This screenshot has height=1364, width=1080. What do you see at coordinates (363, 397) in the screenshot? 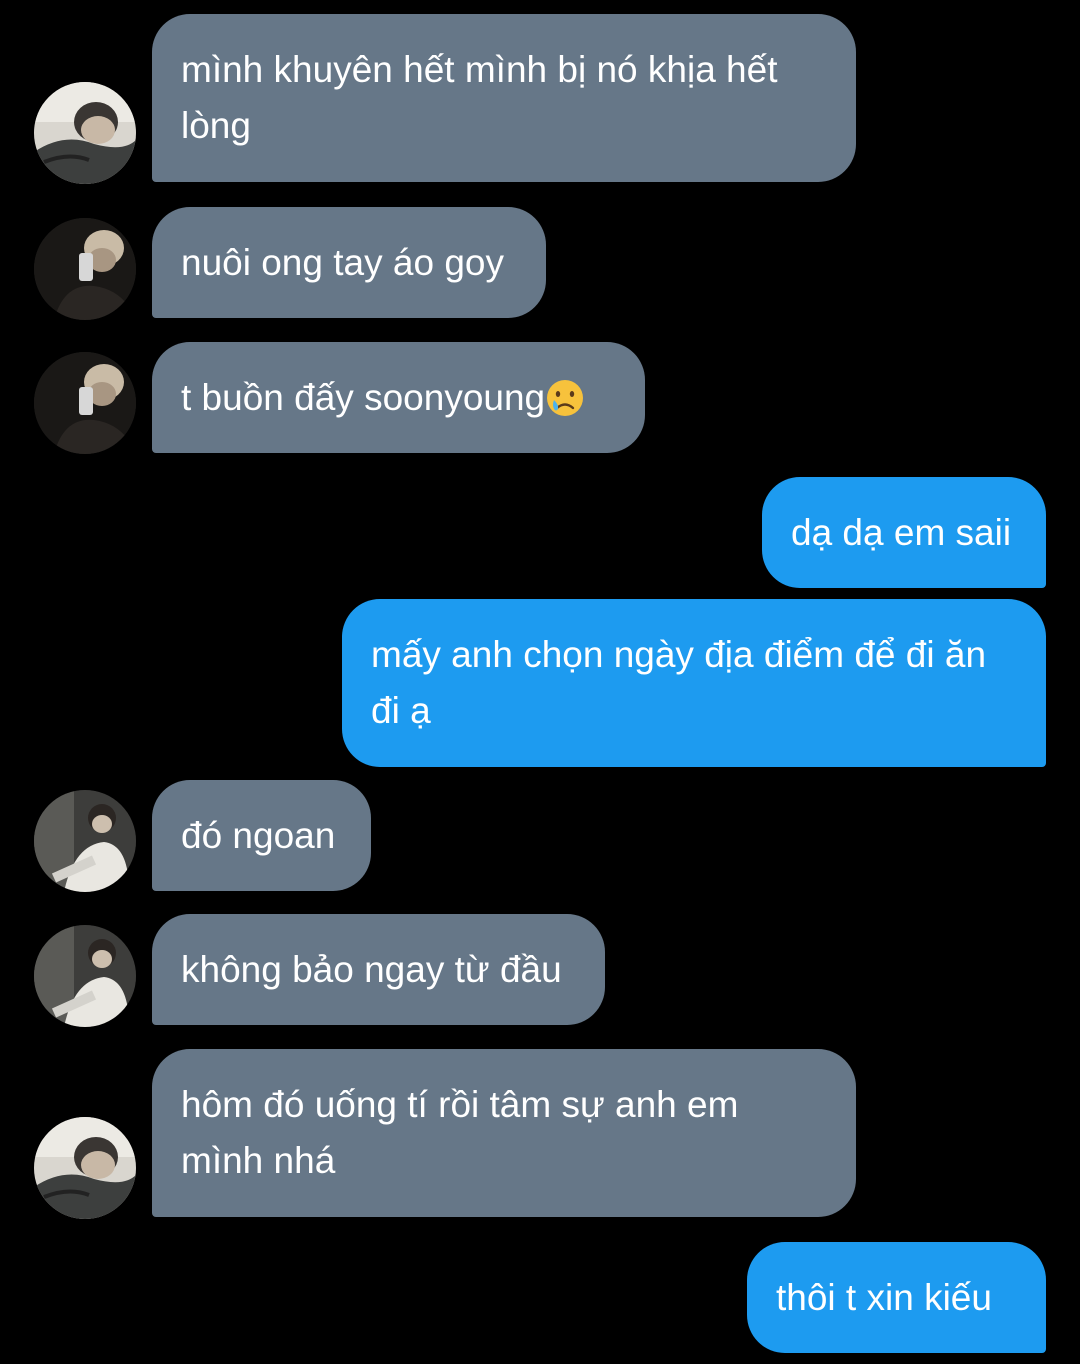
I see `message-text: t buồn đấy soonyoung` at bounding box center [363, 397].